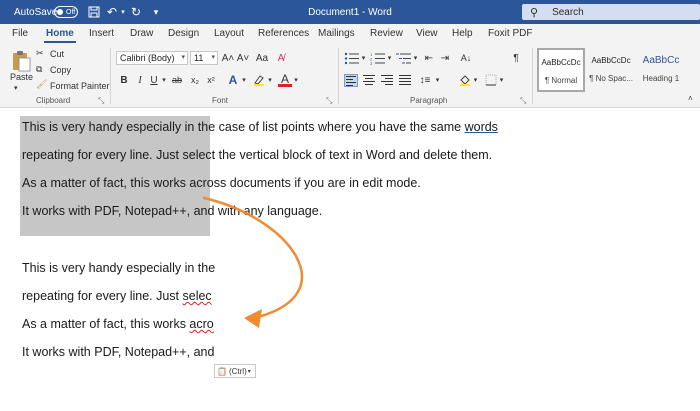 Image resolution: width=700 pixels, height=411 pixels. I want to click on paste-options-label: (Ctrl), so click(237, 371).